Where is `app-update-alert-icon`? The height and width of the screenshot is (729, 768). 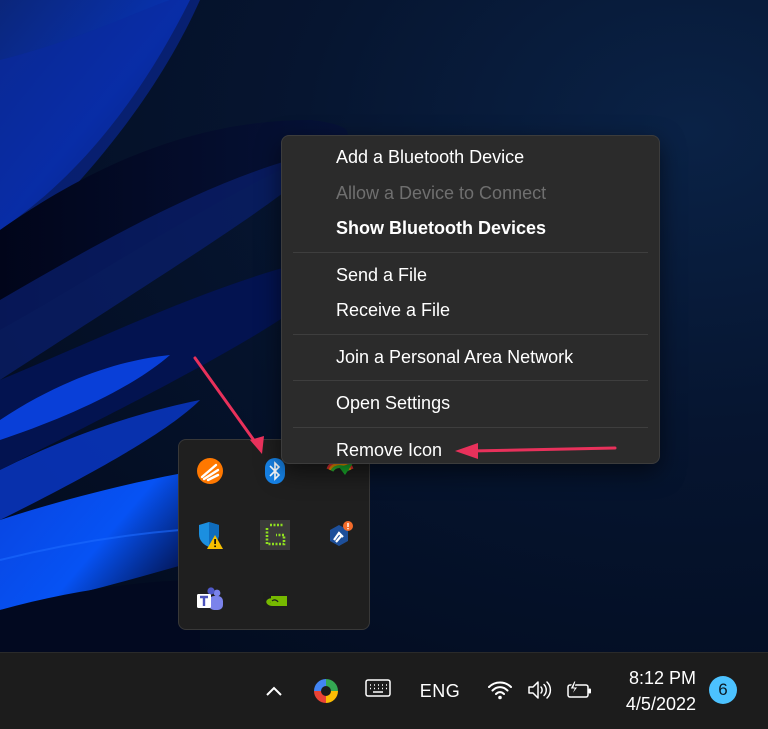 app-update-alert-icon is located at coordinates (340, 535).